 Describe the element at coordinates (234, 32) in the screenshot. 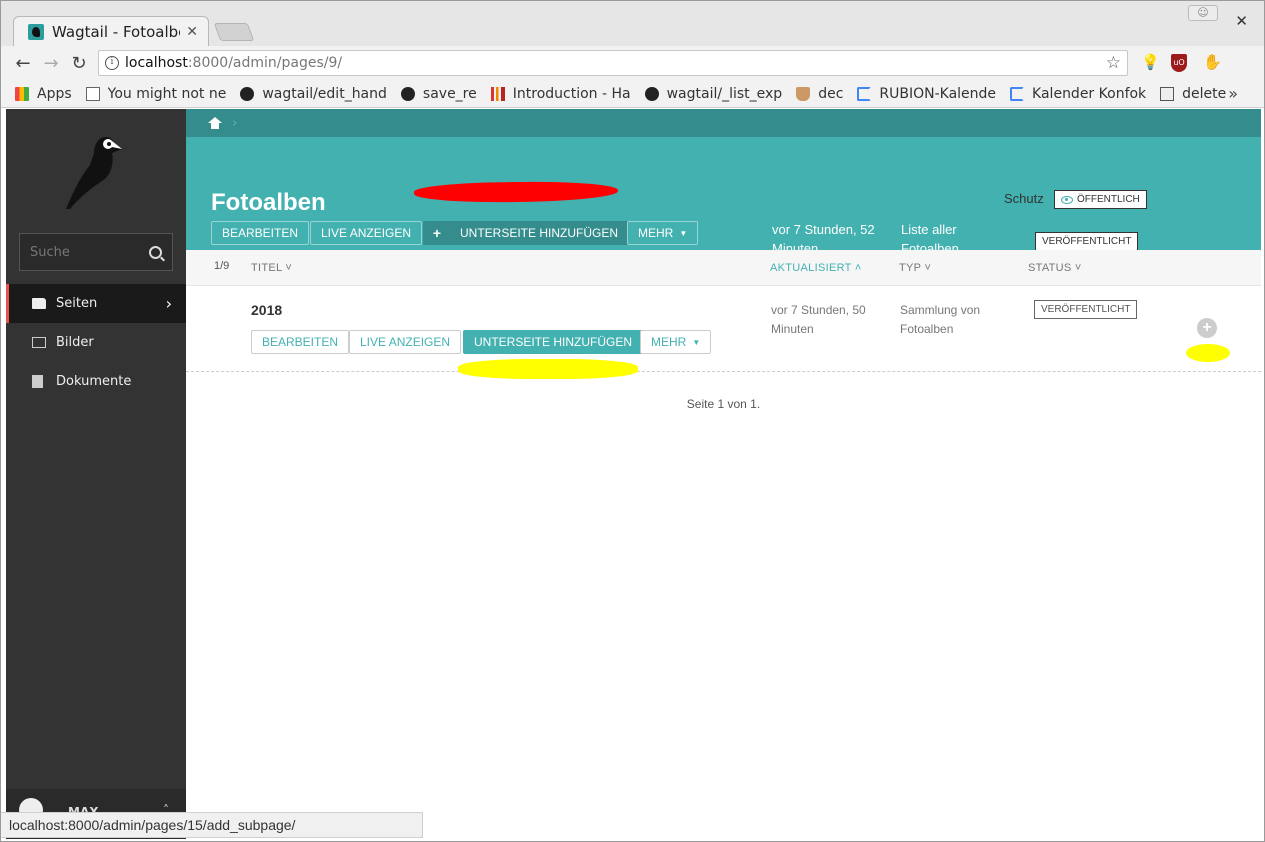

I see `new-tab-button` at that location.